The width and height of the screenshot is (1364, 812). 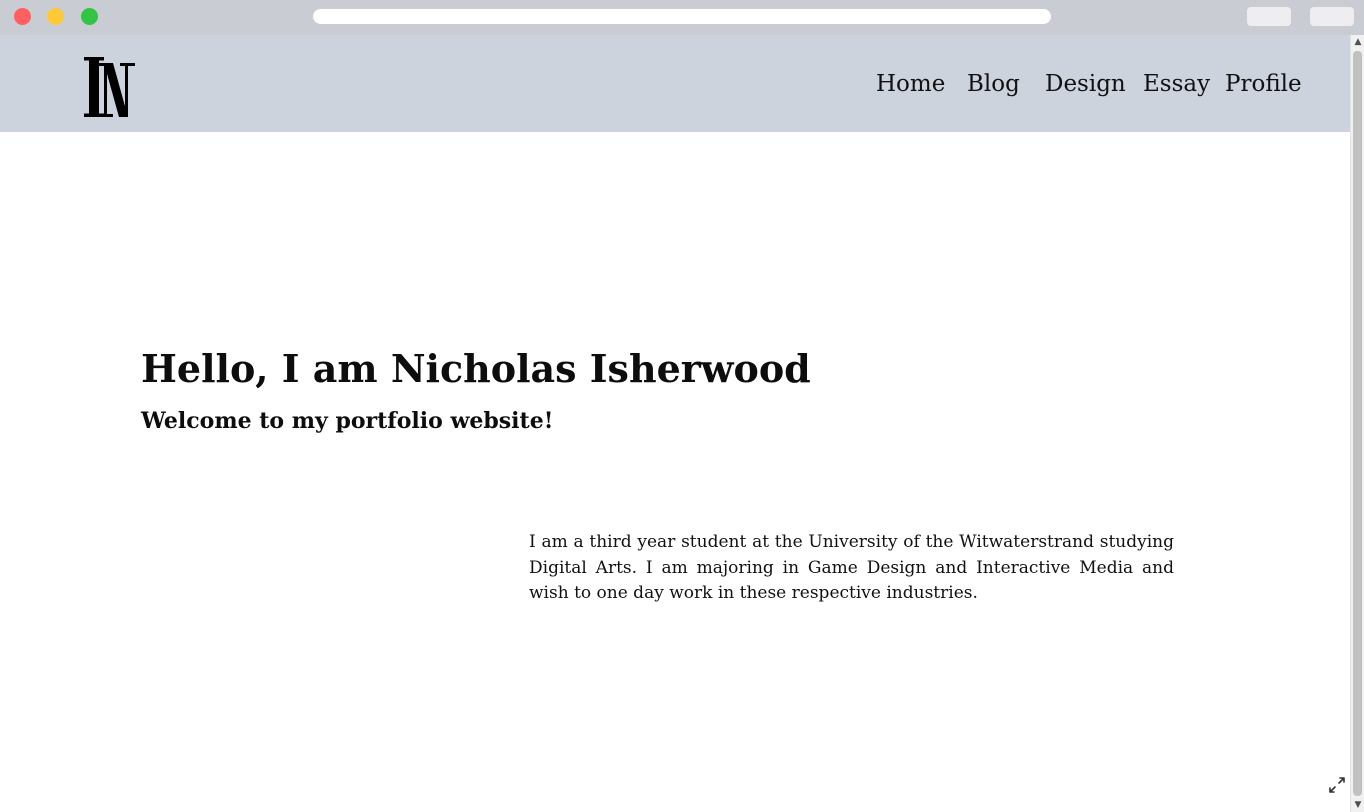 I want to click on scroll-down-arrow-icon: ▼, so click(x=1357, y=805).